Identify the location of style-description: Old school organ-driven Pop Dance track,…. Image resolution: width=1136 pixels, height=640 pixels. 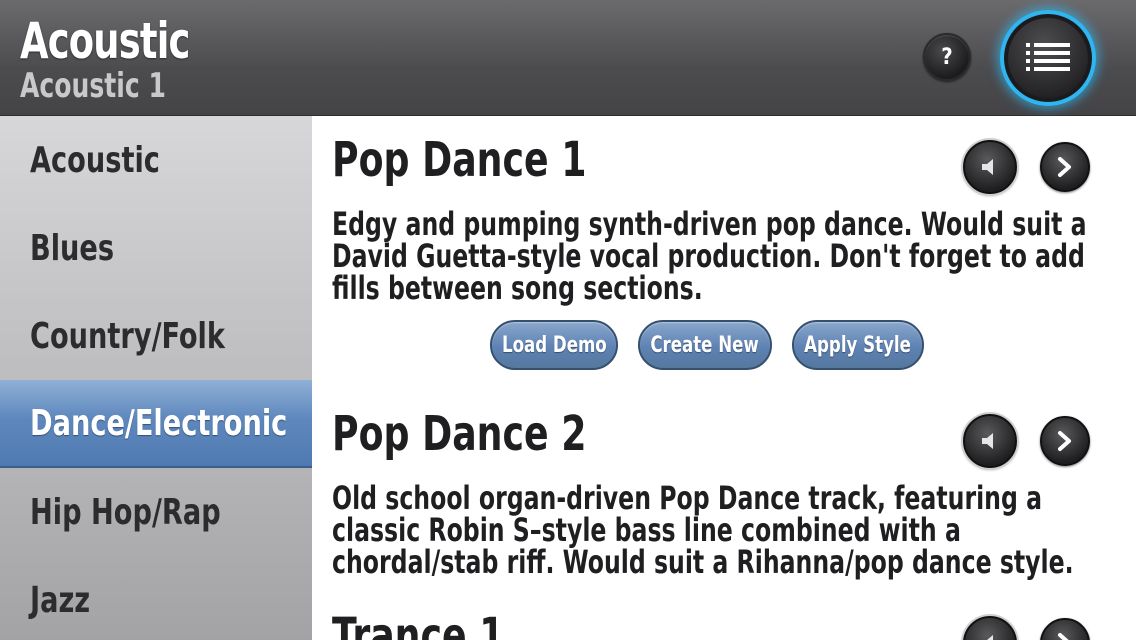
(703, 530).